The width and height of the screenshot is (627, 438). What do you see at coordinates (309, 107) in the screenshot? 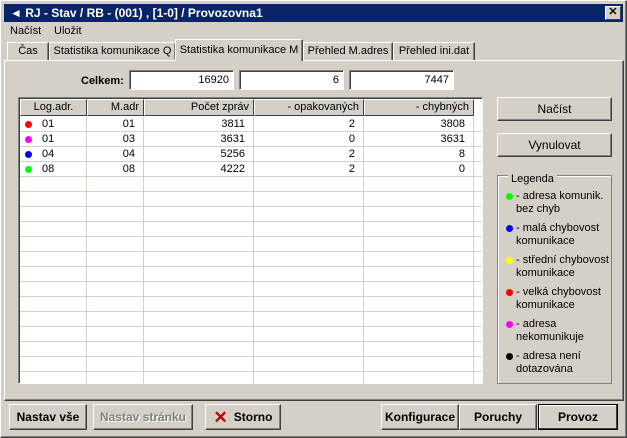
I see `col-header-opakovanych: - opakovaných` at bounding box center [309, 107].